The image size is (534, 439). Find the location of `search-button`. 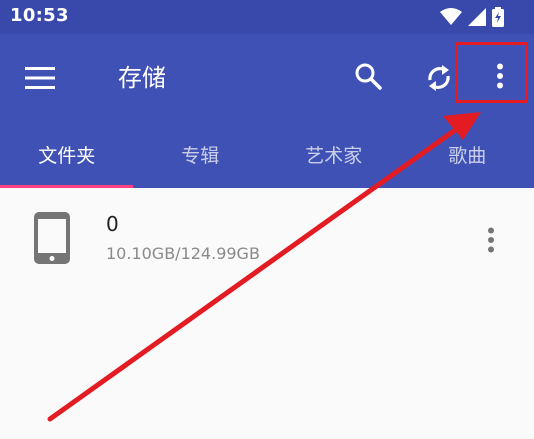

search-button is located at coordinates (368, 76).